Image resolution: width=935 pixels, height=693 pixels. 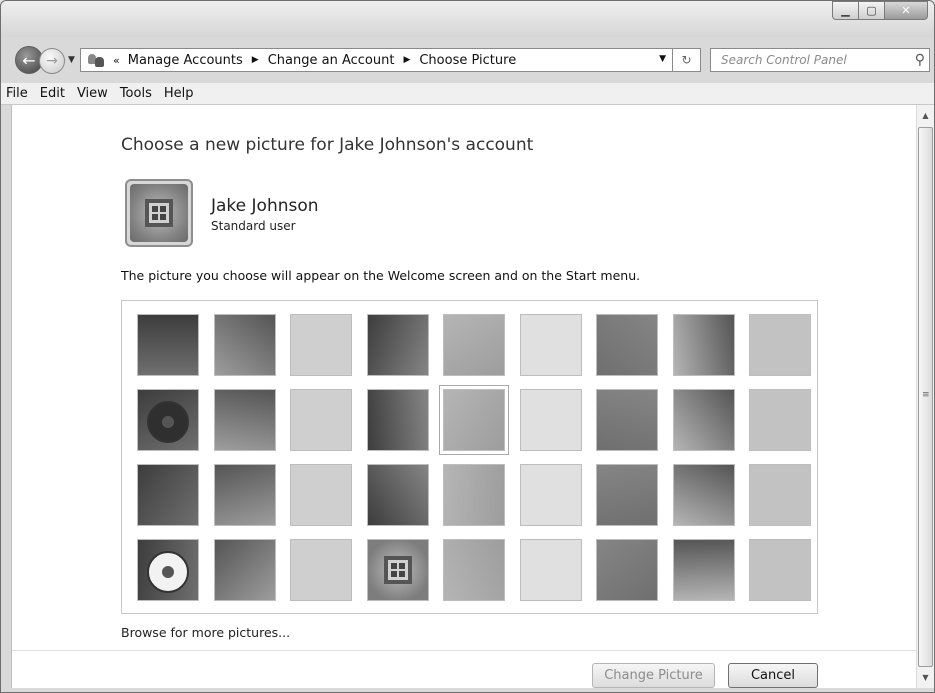 I want to click on picture-roller-coaster, so click(x=168, y=345).